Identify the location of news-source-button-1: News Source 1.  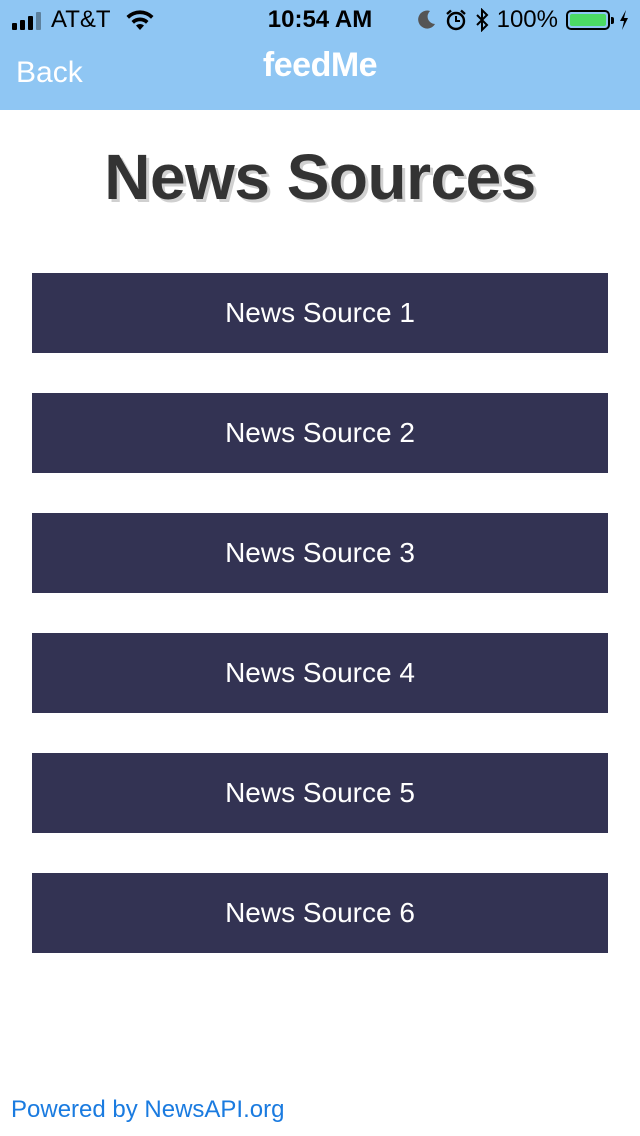
(320, 313).